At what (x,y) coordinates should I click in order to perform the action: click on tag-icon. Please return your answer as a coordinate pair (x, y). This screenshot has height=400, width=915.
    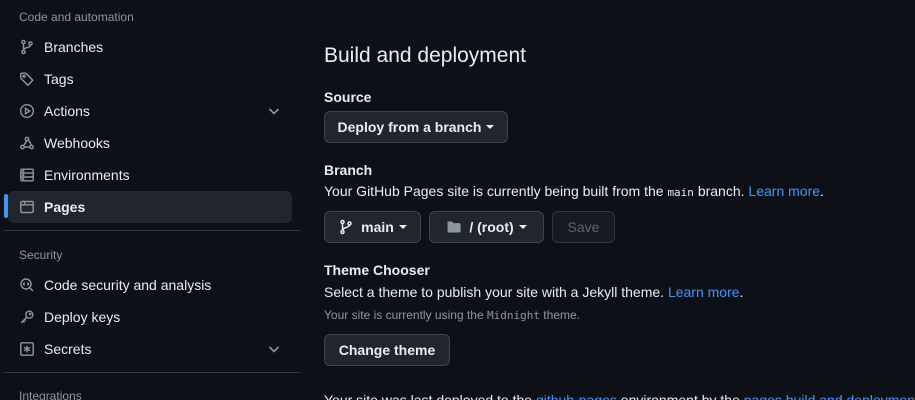
    Looking at the image, I should click on (27, 79).